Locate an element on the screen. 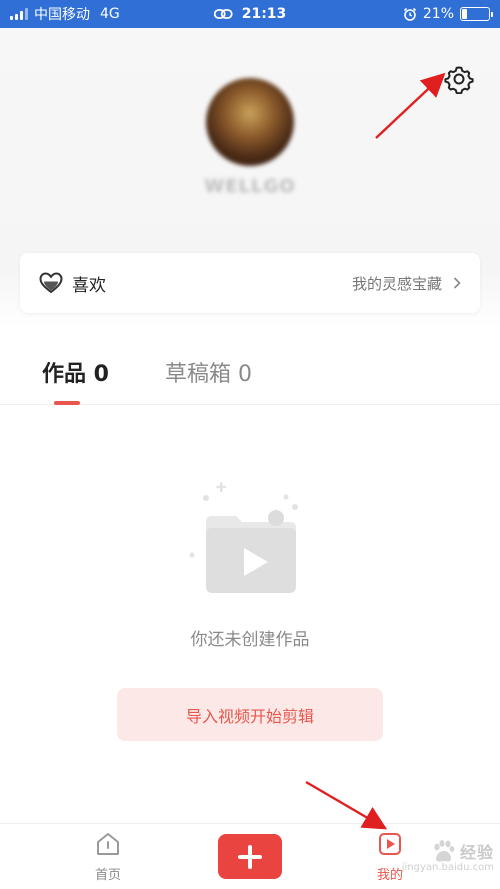 This screenshot has width=500, height=889. empty-folder-video-icon is located at coordinates (243, 537).